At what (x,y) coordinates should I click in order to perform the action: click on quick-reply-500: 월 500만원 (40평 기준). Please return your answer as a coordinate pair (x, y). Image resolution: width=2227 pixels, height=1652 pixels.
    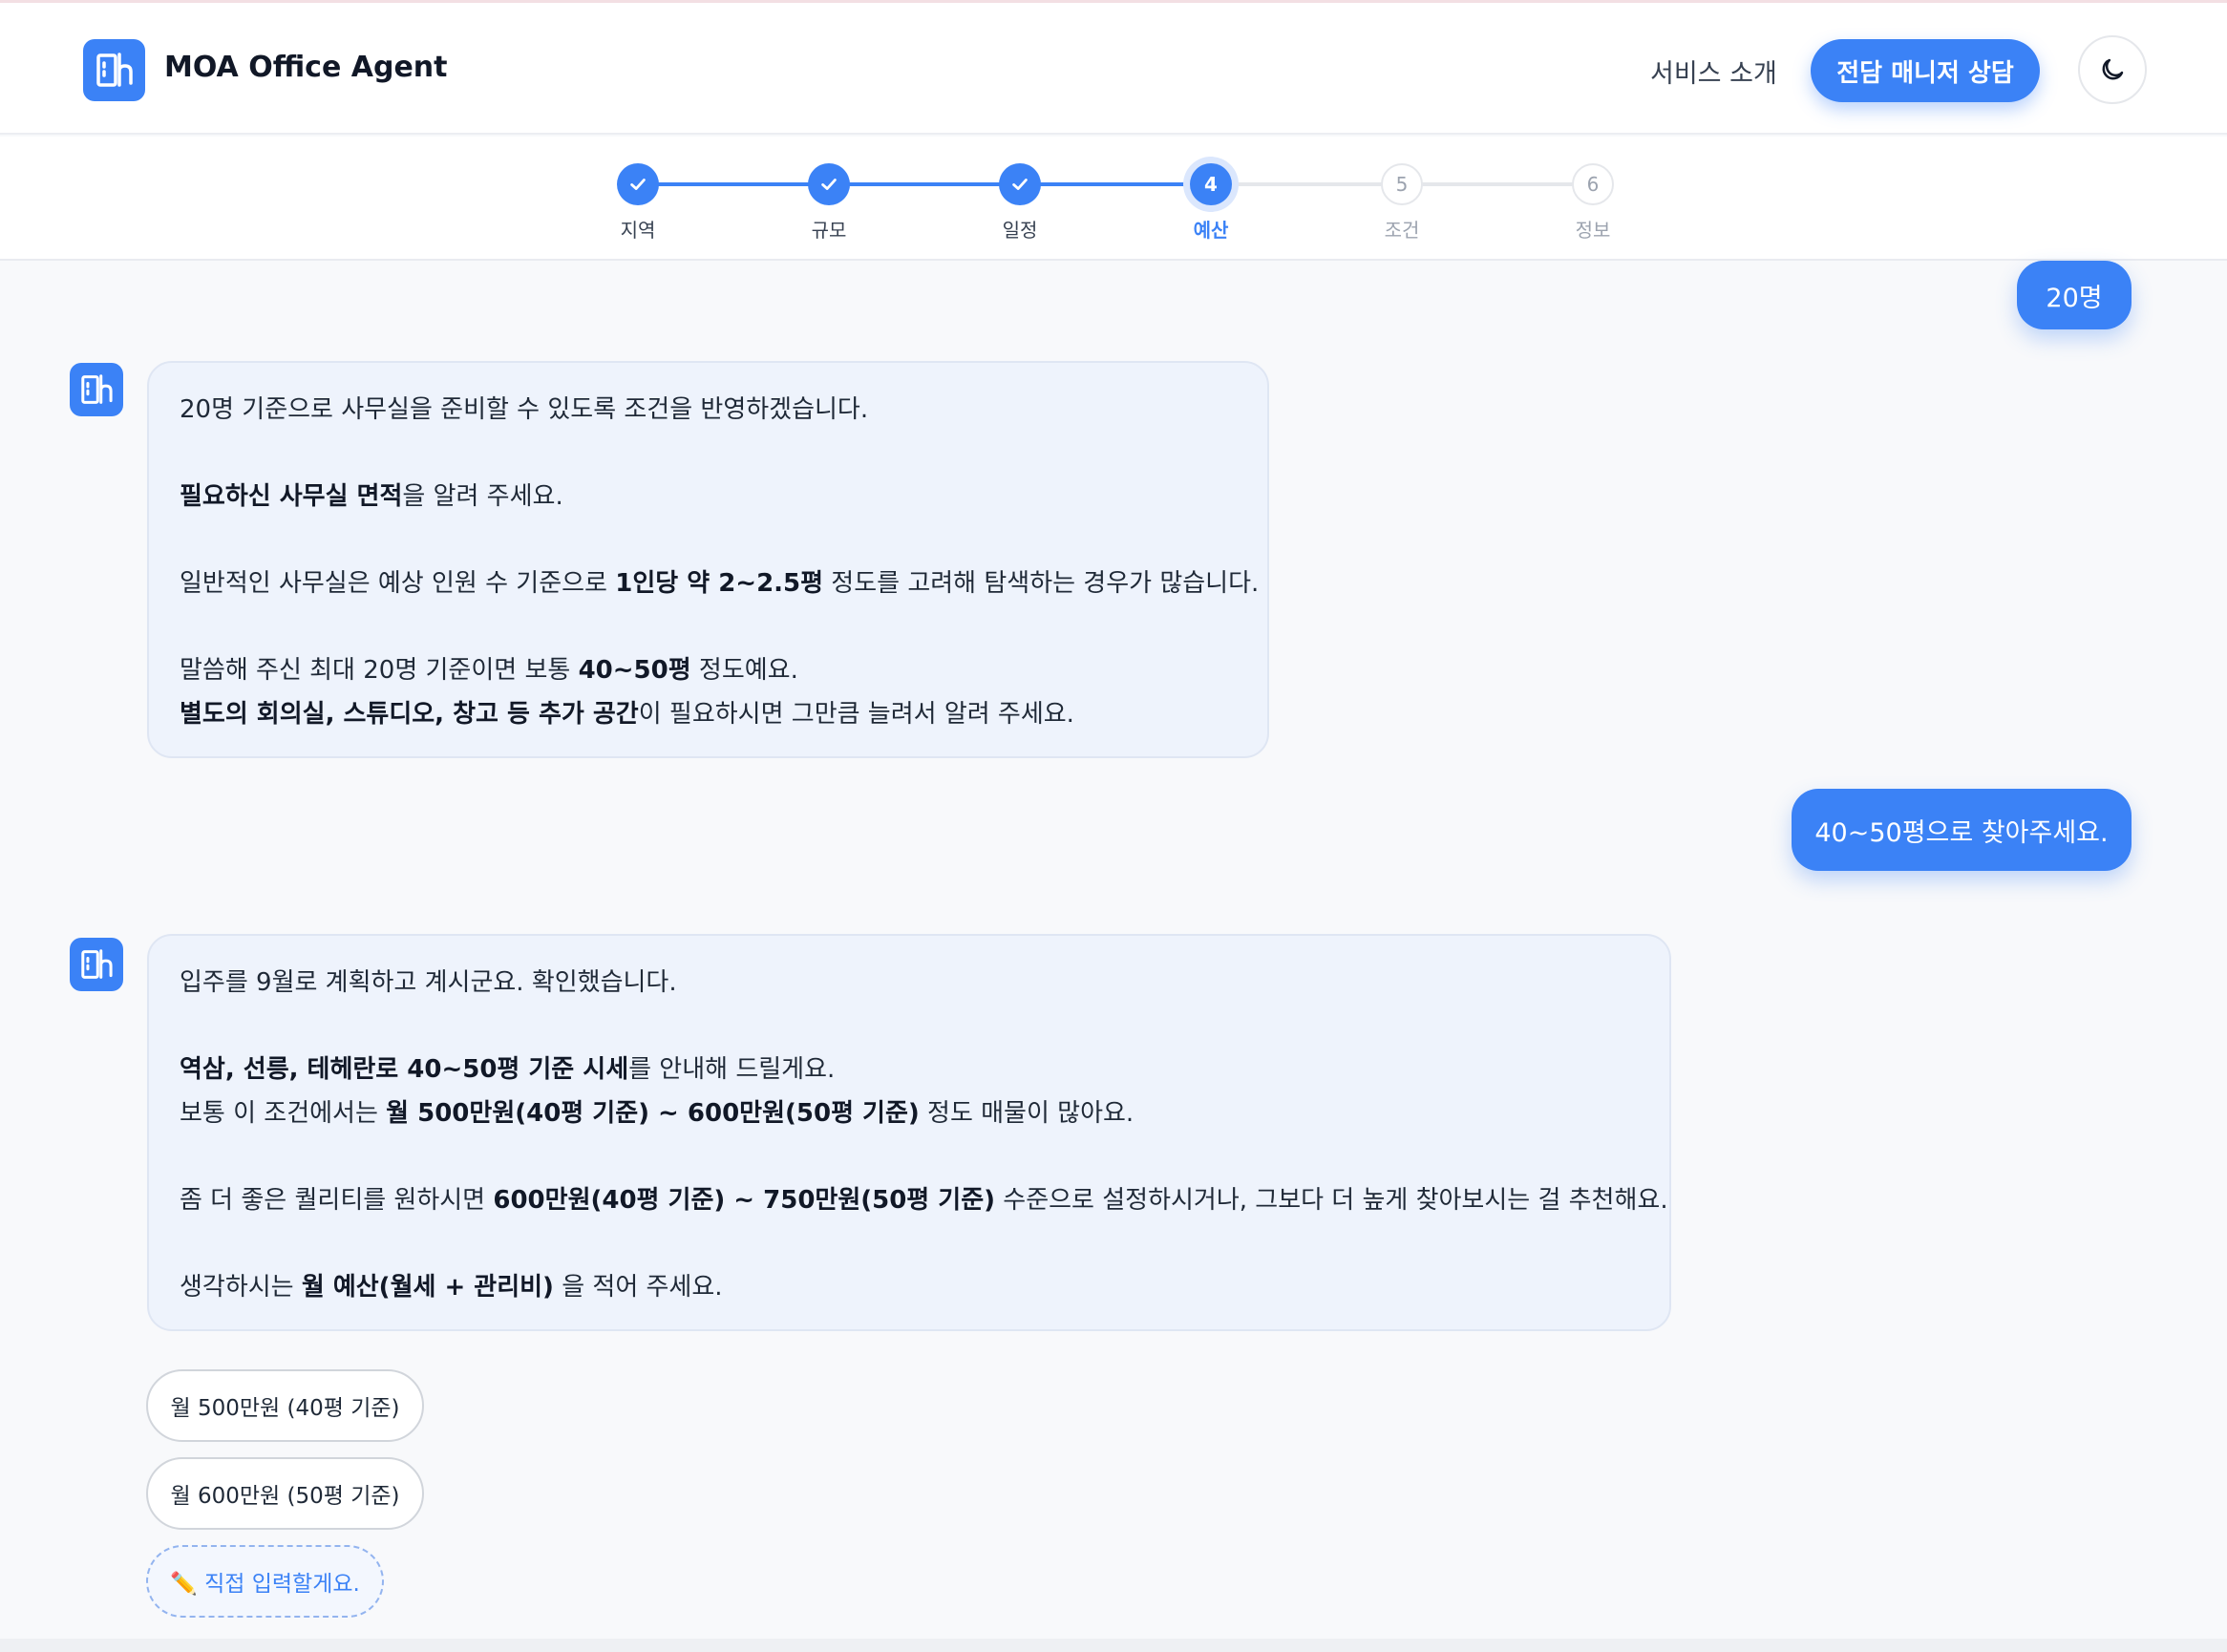
    Looking at the image, I should click on (285, 1405).